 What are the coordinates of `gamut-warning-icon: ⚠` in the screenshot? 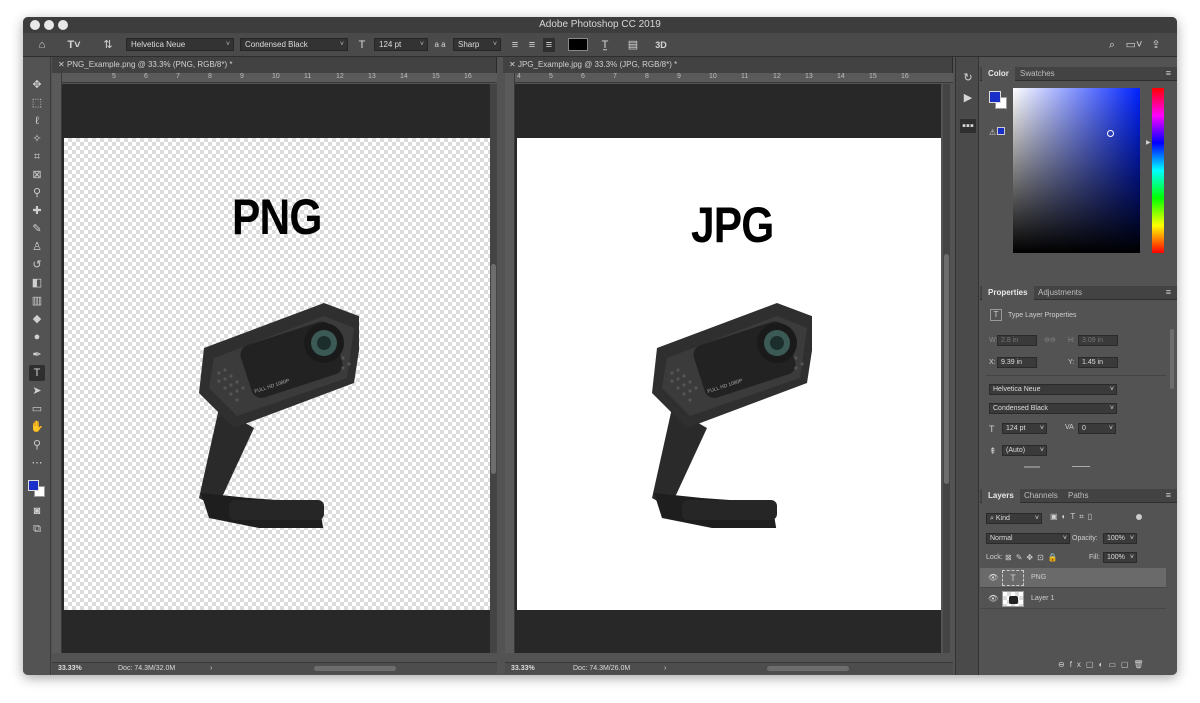 It's located at (997, 132).